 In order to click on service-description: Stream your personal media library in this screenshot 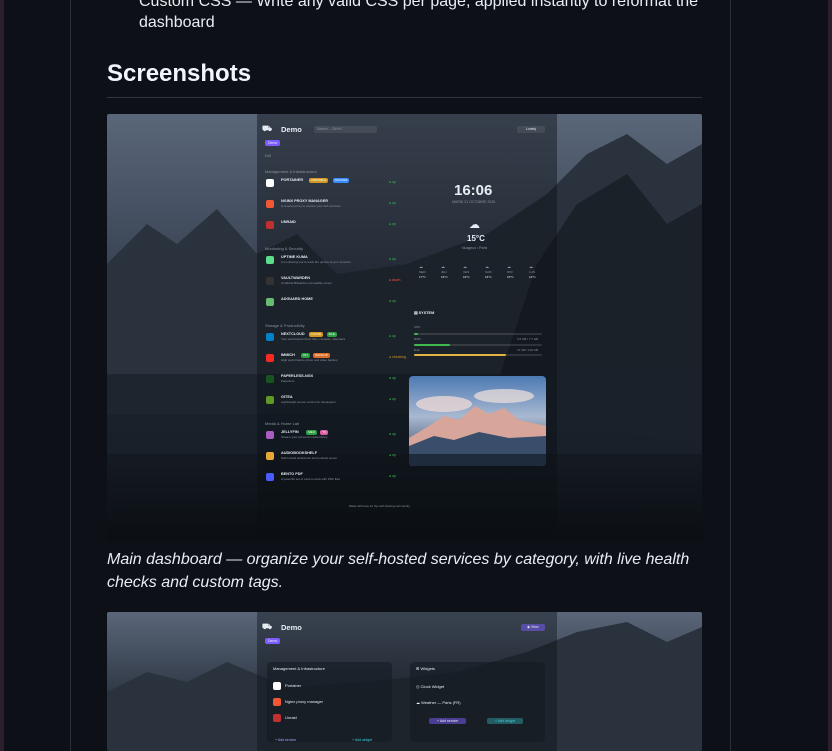, I will do `click(304, 437)`.